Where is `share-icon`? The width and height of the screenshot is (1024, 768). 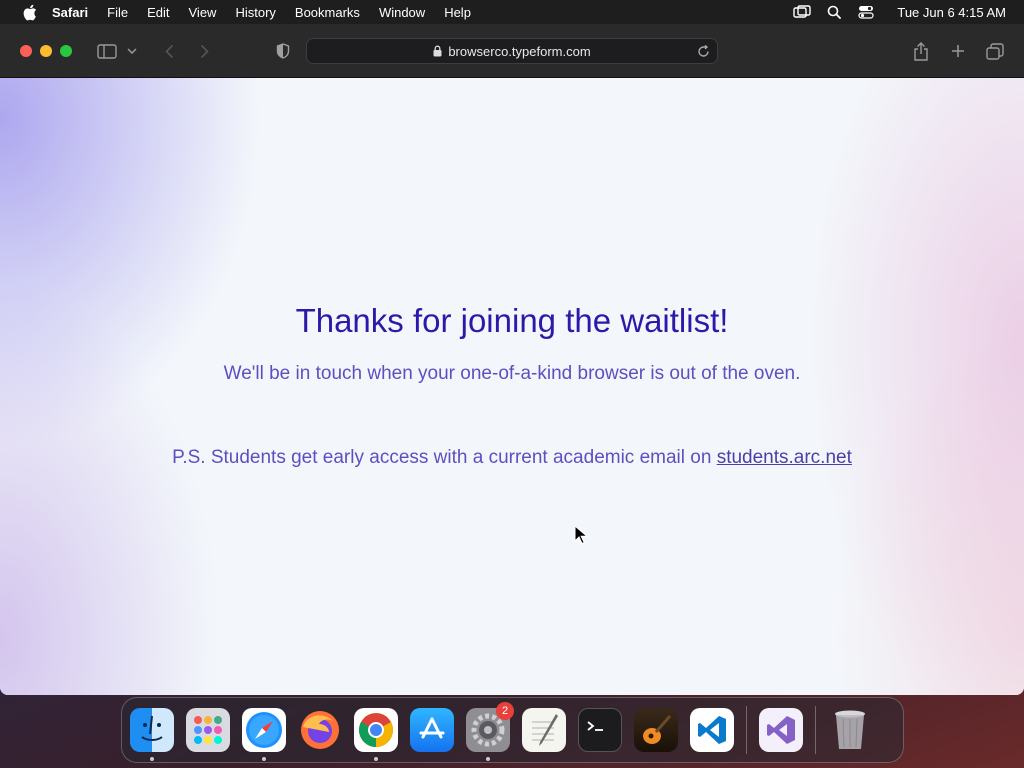 share-icon is located at coordinates (921, 51).